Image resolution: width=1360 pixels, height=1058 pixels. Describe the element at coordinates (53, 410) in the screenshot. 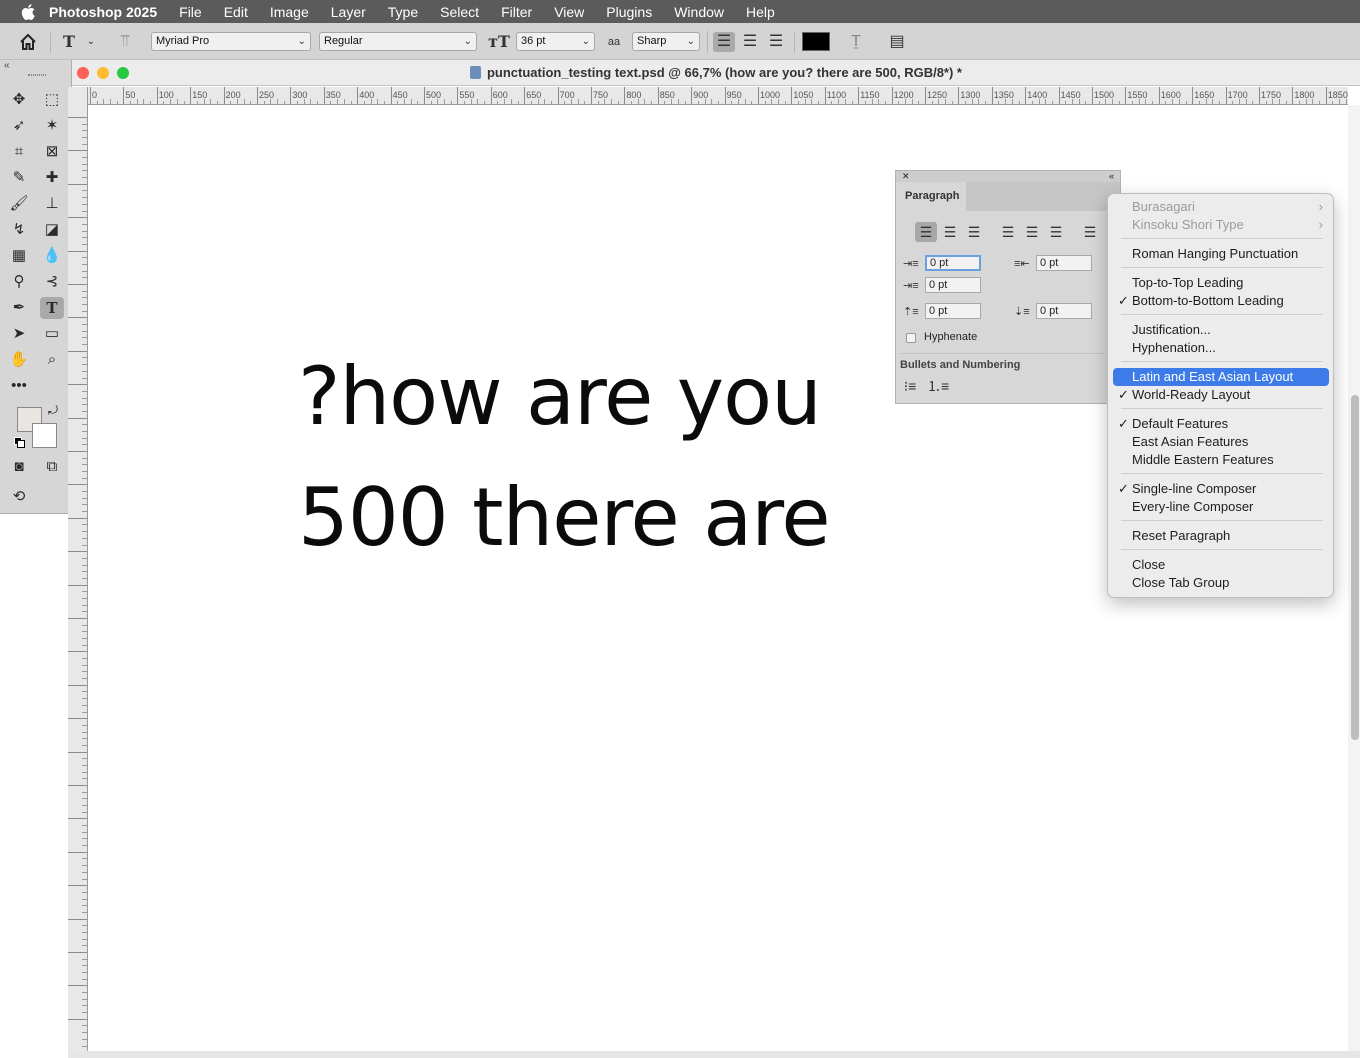

I see `swap-colors-icon: ⤾` at that location.